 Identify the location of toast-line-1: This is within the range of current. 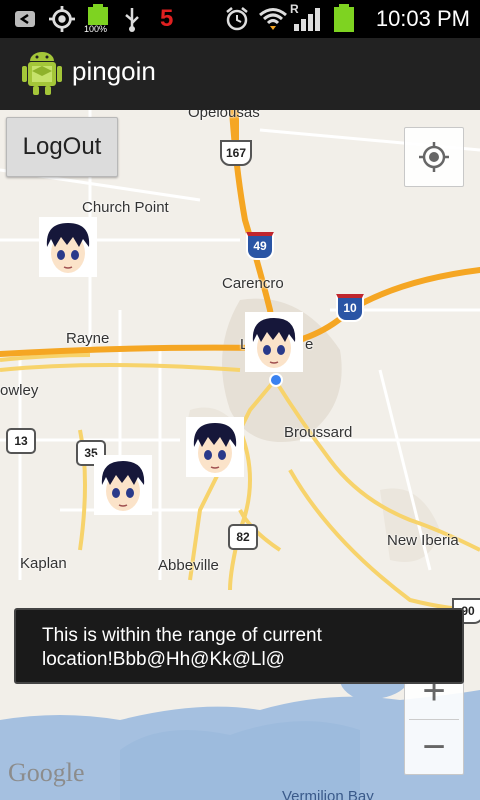
(182, 635).